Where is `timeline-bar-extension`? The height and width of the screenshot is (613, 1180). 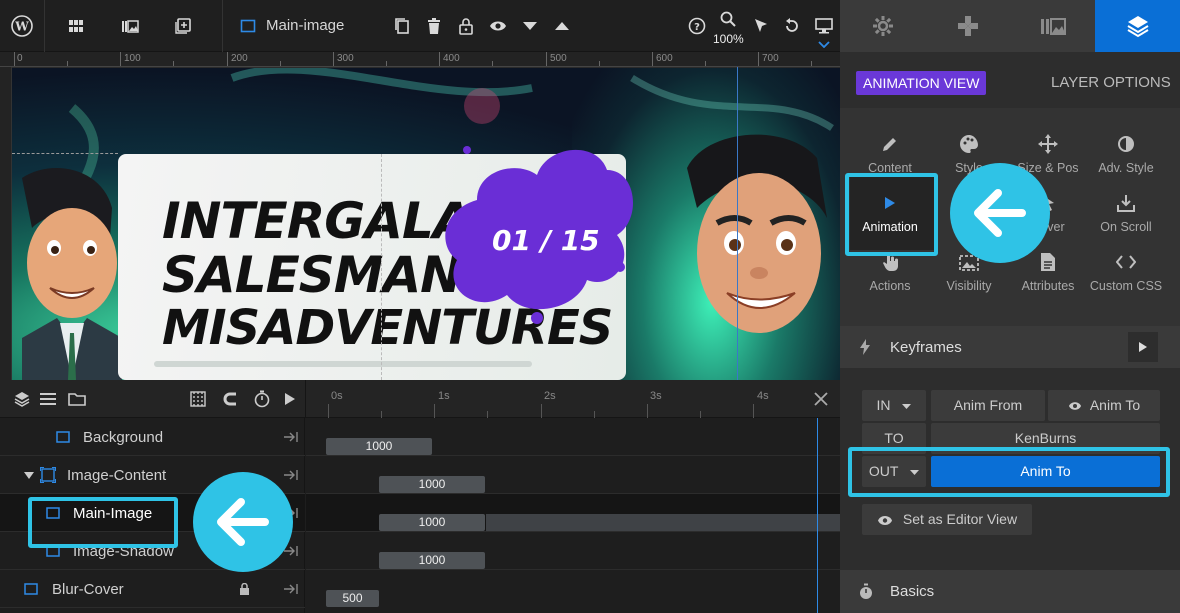 timeline-bar-extension is located at coordinates (663, 522).